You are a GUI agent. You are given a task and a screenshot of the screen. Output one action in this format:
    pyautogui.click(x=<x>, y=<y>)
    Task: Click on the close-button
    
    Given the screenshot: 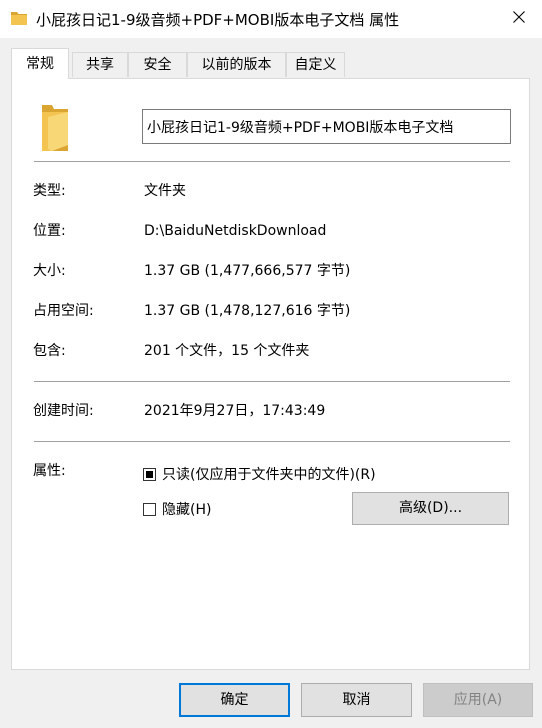 What is the action you would take?
    pyautogui.click(x=519, y=19)
    